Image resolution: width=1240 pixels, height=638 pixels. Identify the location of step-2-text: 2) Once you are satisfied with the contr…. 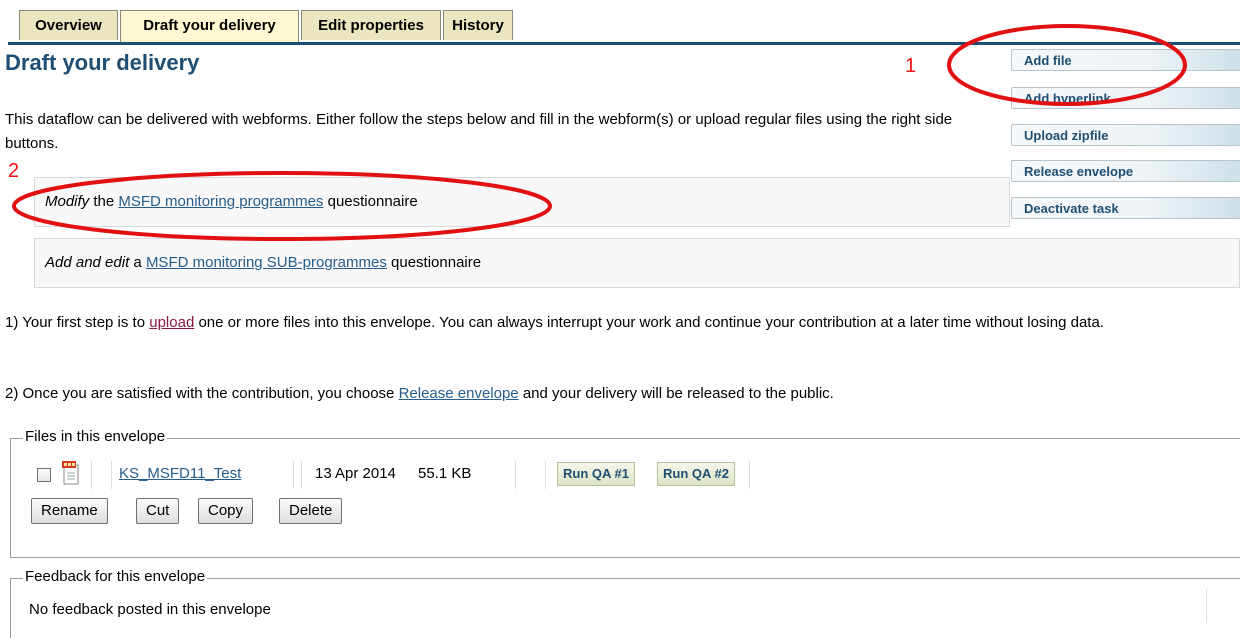
(419, 394).